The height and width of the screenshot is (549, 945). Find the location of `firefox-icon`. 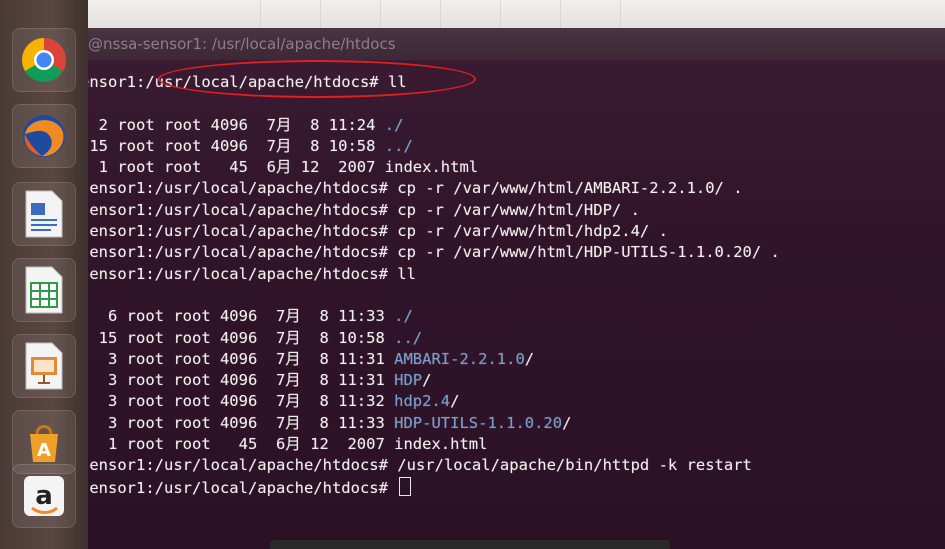

firefox-icon is located at coordinates (44, 136).